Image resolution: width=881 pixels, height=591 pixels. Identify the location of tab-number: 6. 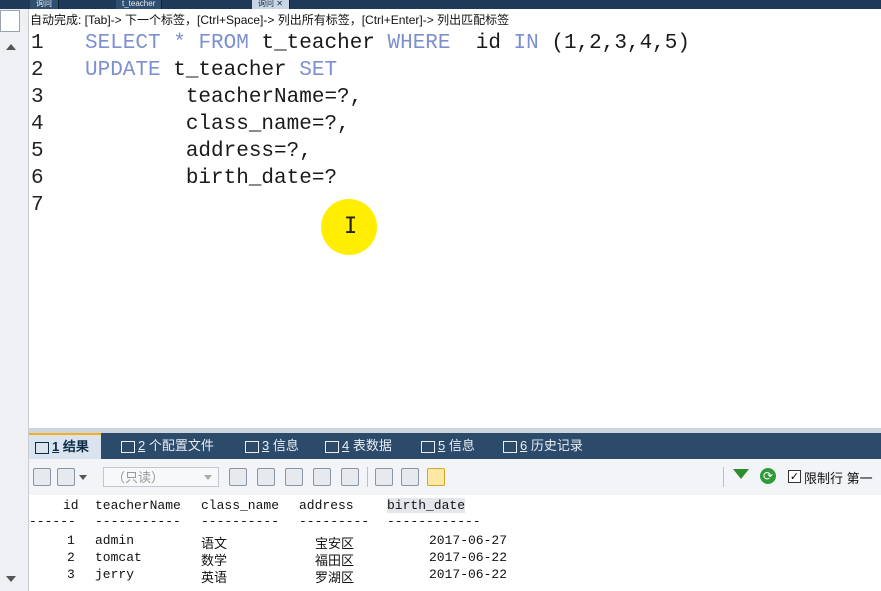
(524, 445).